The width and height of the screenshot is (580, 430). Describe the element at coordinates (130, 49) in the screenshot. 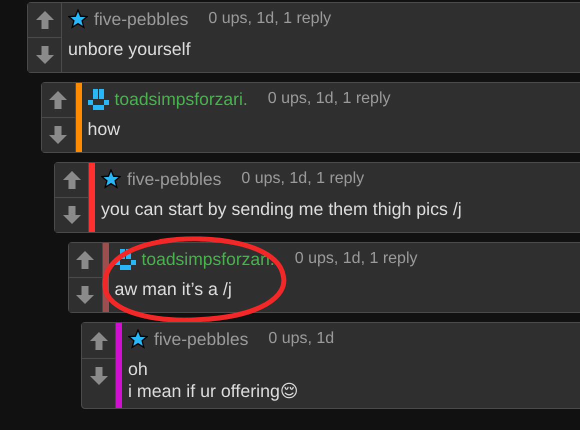

I see `comment-text: unbore yourself` at that location.